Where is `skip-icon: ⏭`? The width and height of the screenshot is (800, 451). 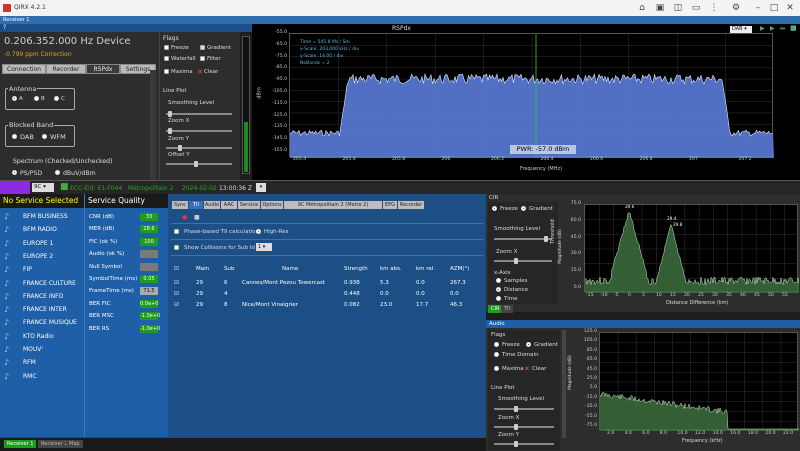 skip-icon: ⏭ is located at coordinates (782, 29).